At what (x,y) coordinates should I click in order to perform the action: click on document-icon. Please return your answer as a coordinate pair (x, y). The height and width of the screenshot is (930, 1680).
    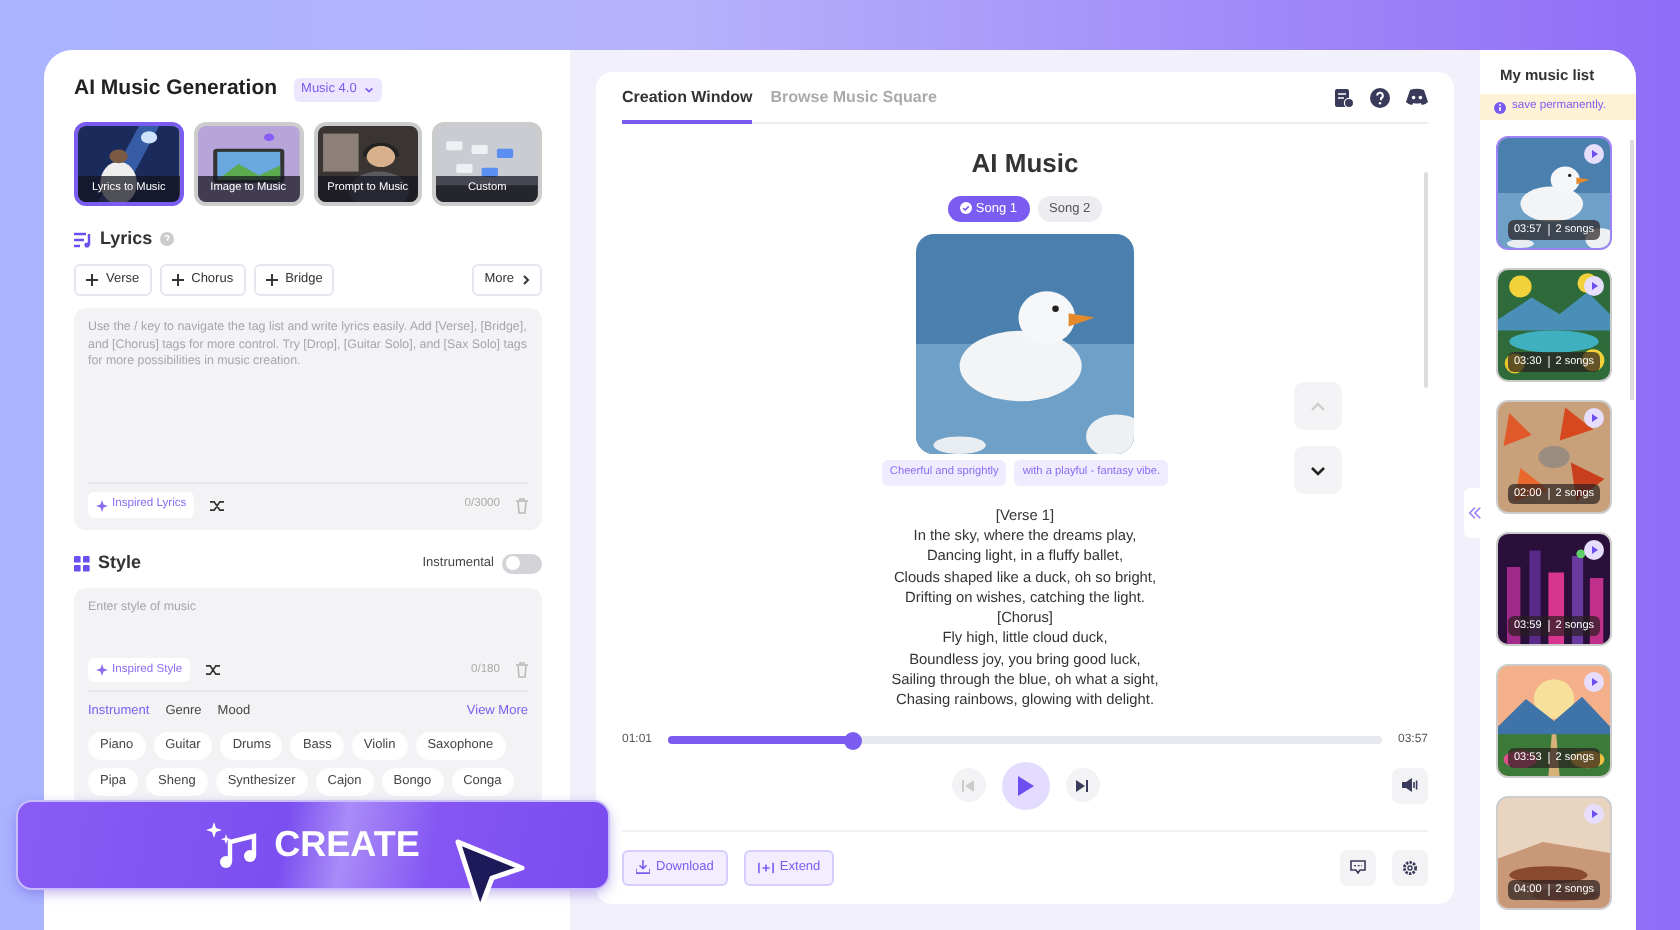
    Looking at the image, I should click on (1344, 97).